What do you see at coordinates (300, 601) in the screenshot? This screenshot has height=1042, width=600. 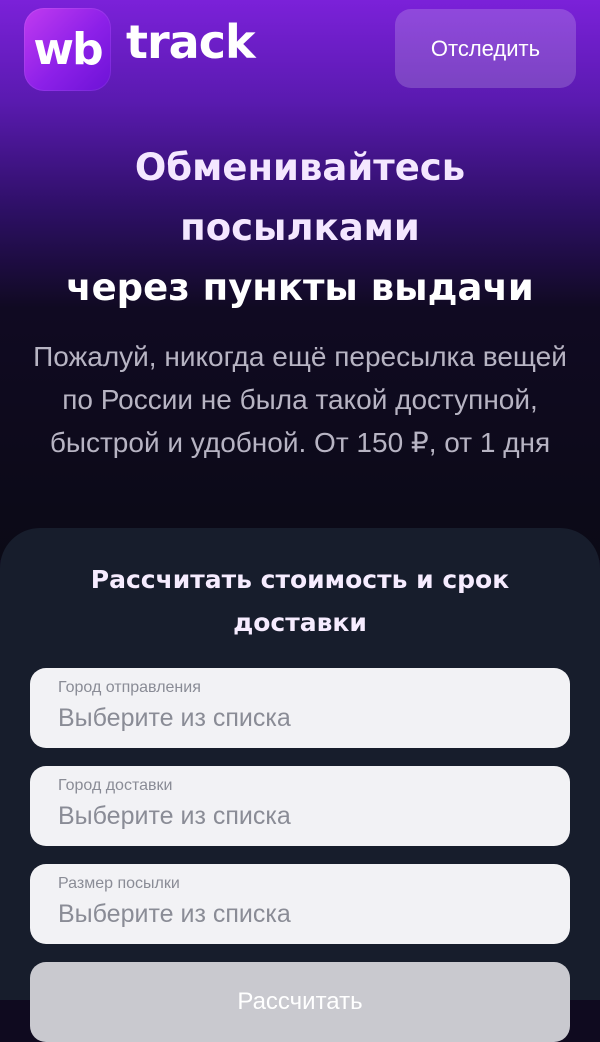 I see `calculator-title: Рассчитать стоимость и срок доставки` at bounding box center [300, 601].